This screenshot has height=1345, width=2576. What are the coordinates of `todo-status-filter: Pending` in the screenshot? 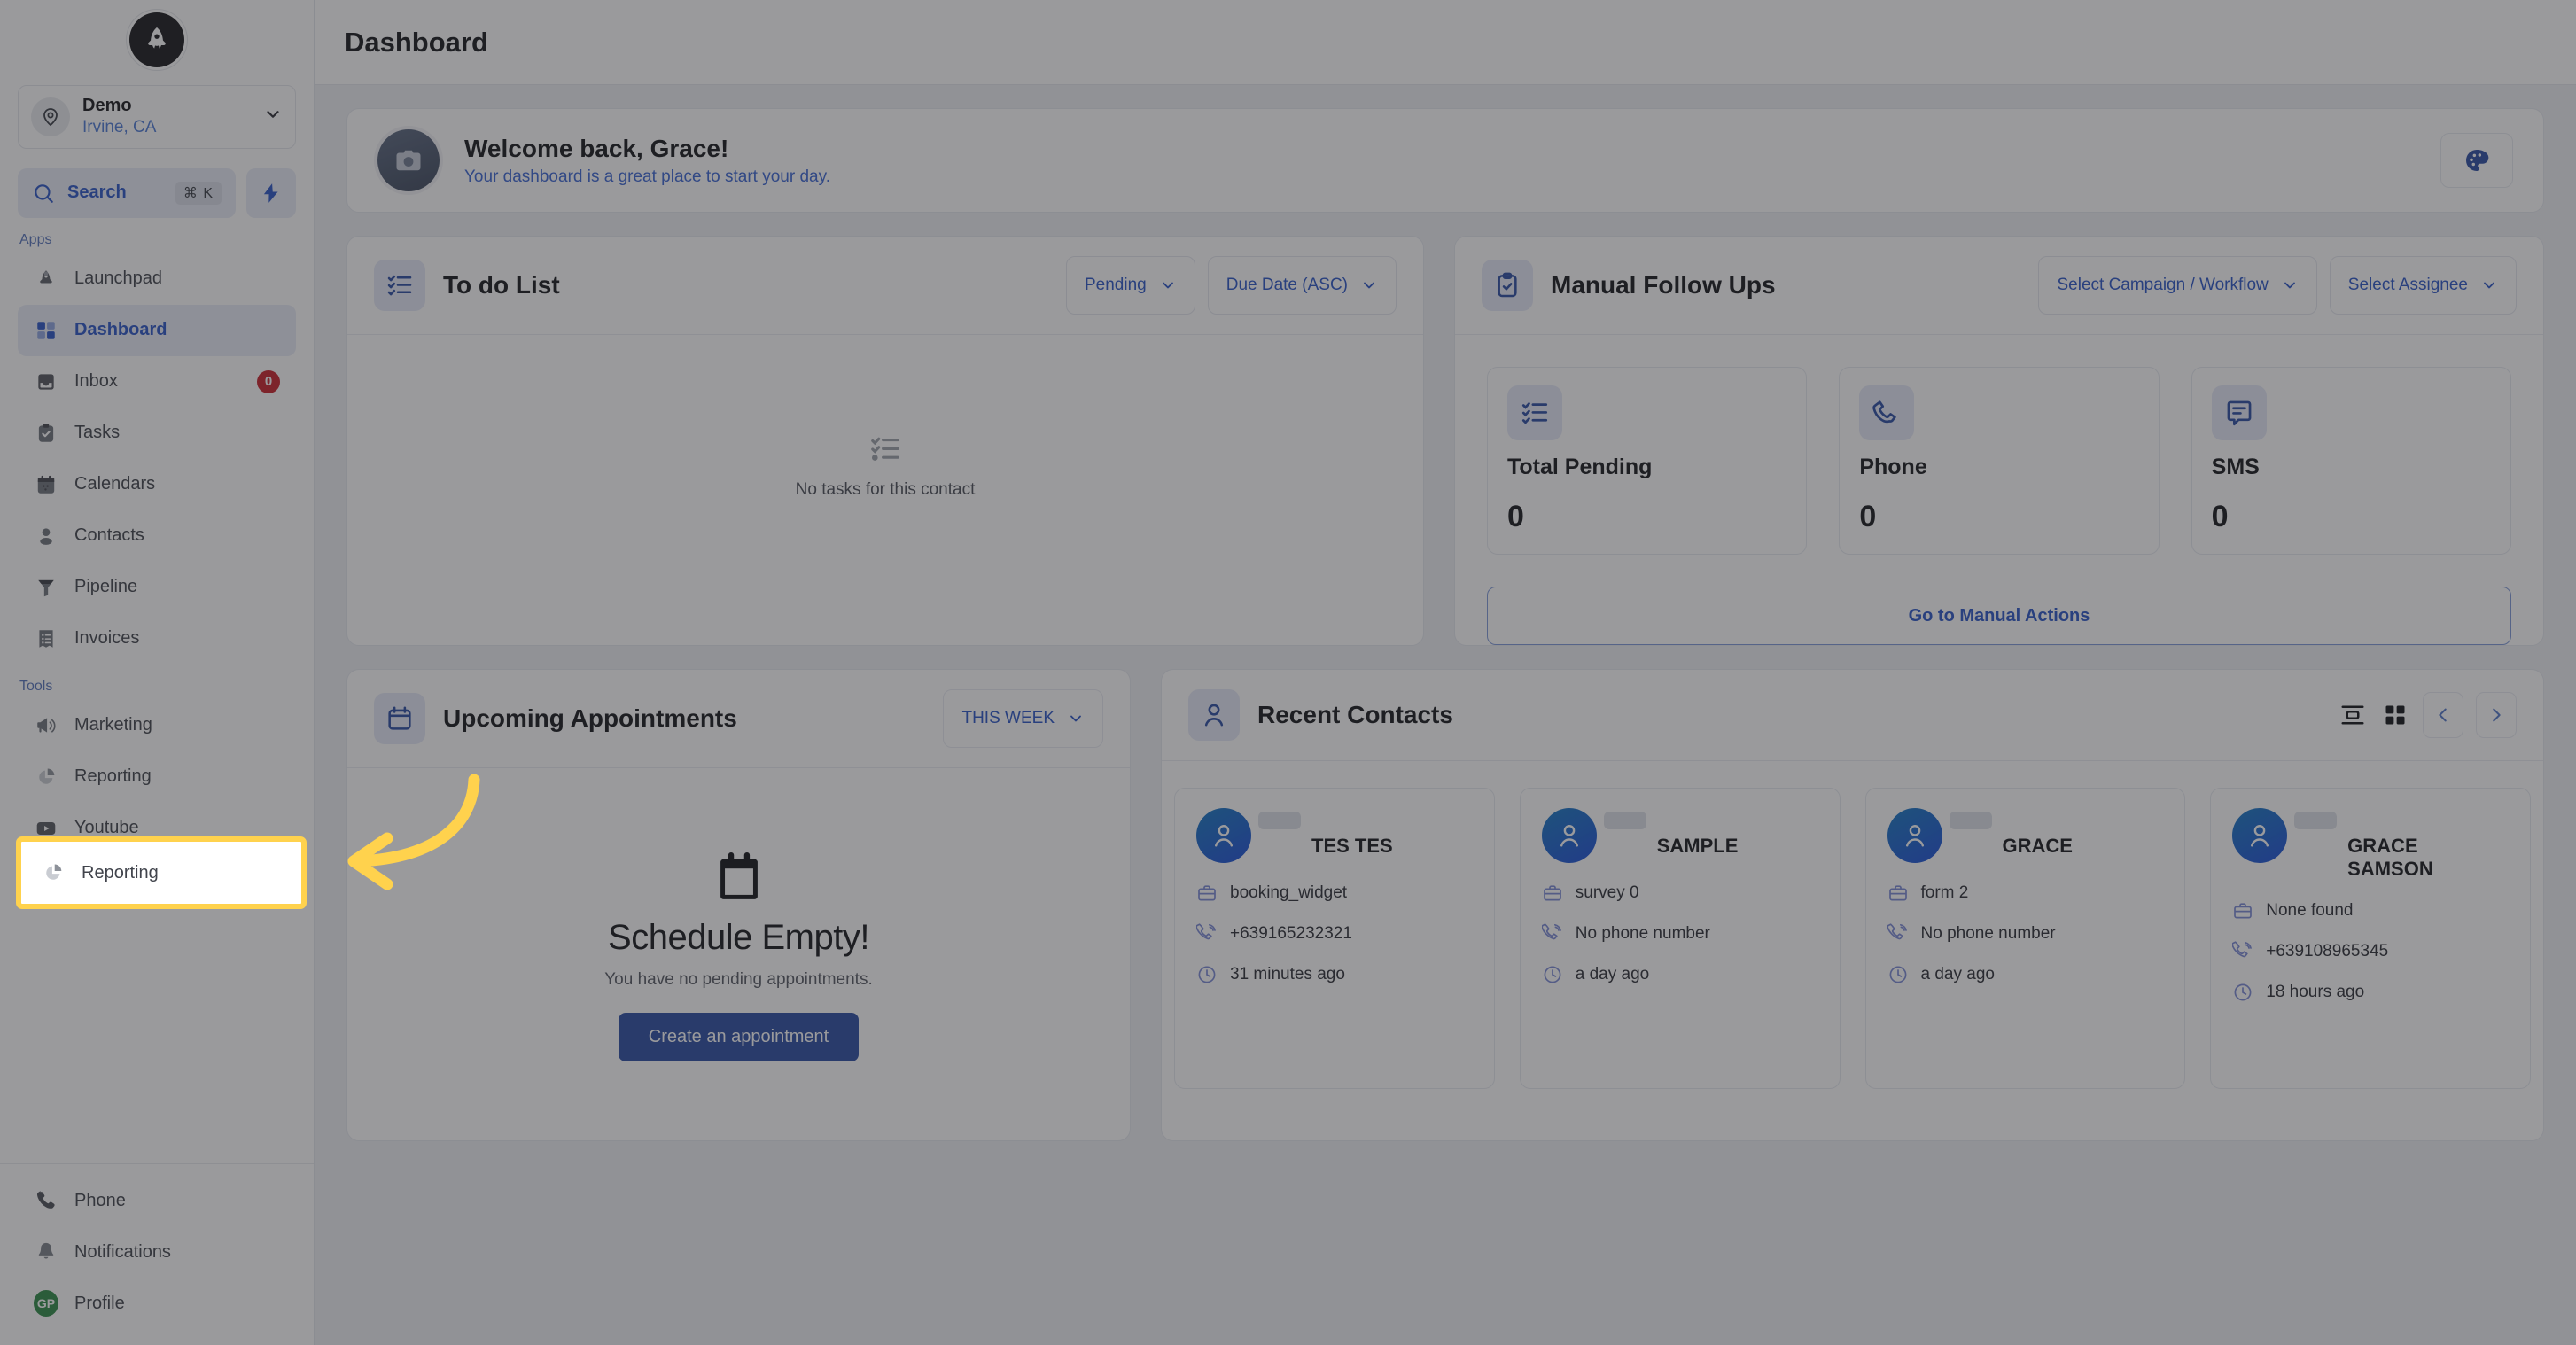 It's located at (1130, 285).